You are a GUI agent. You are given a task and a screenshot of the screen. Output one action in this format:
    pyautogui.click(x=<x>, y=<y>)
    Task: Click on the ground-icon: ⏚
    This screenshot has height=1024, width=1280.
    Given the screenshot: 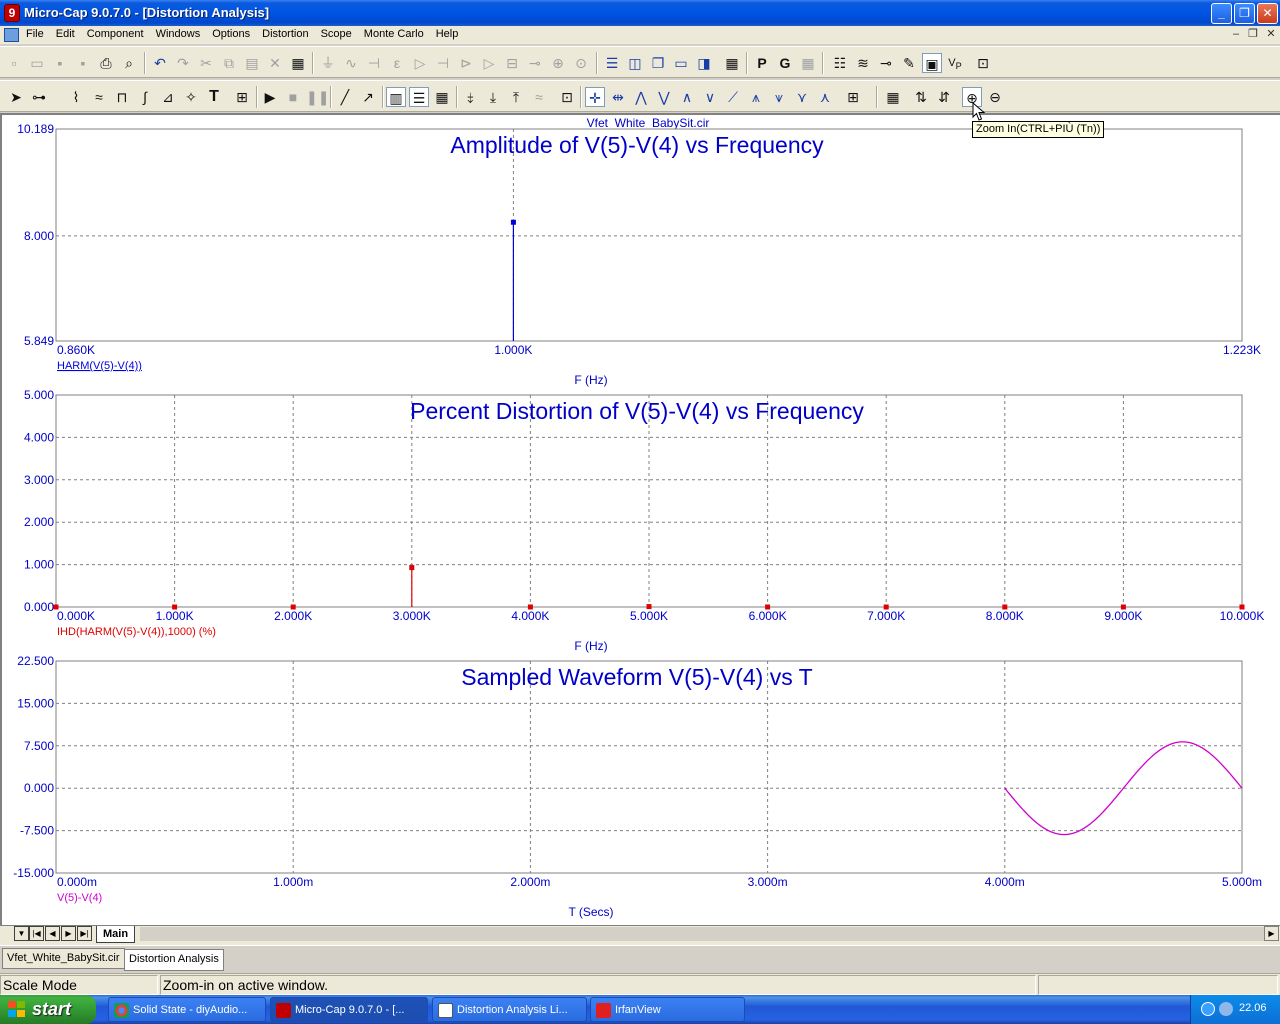 What is the action you would take?
    pyautogui.click(x=328, y=63)
    